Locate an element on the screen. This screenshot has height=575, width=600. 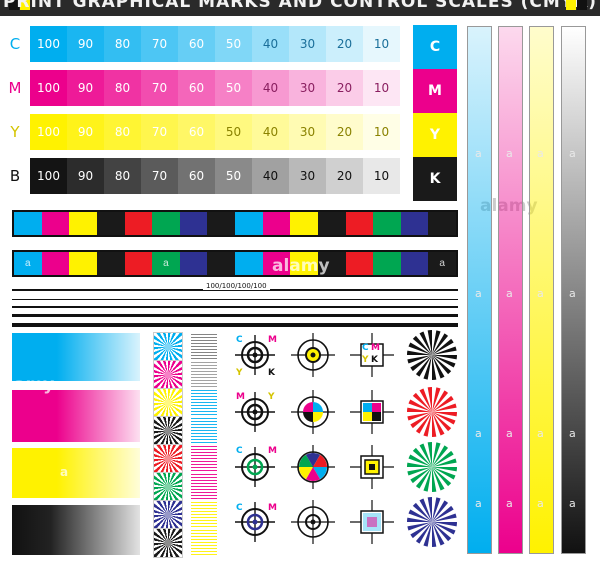
halftone-band-yellow is located at coordinates (76, 473).